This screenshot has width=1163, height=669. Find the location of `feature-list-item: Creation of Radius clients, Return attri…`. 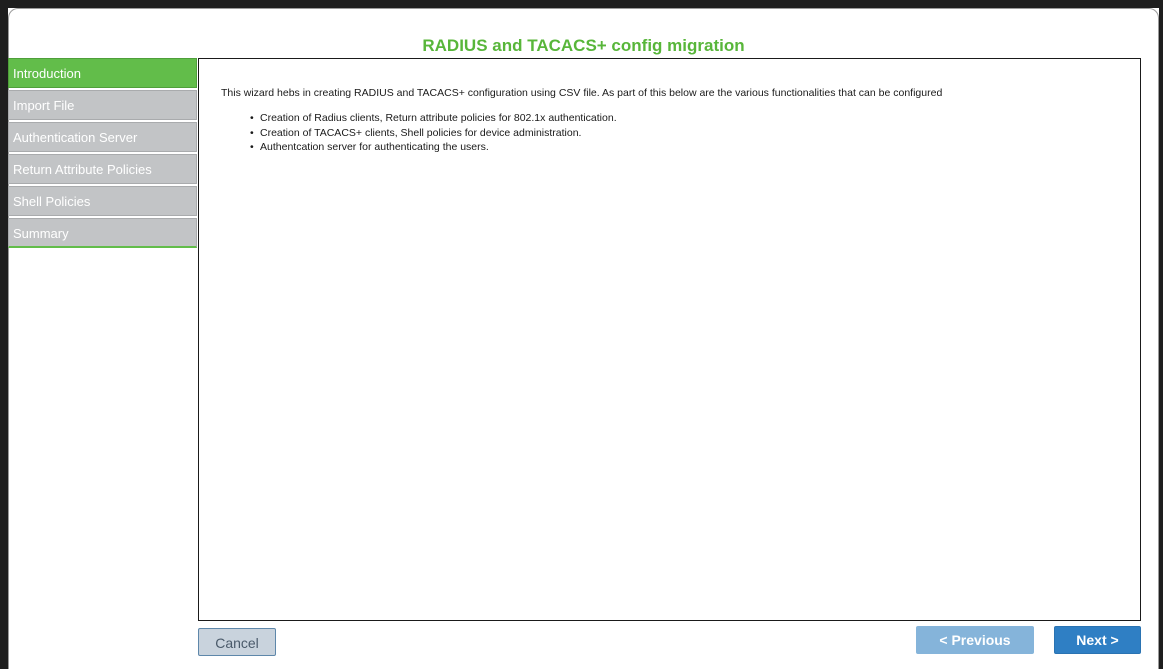

feature-list-item: Creation of Radius clients, Return attri… is located at coordinates (695, 118).